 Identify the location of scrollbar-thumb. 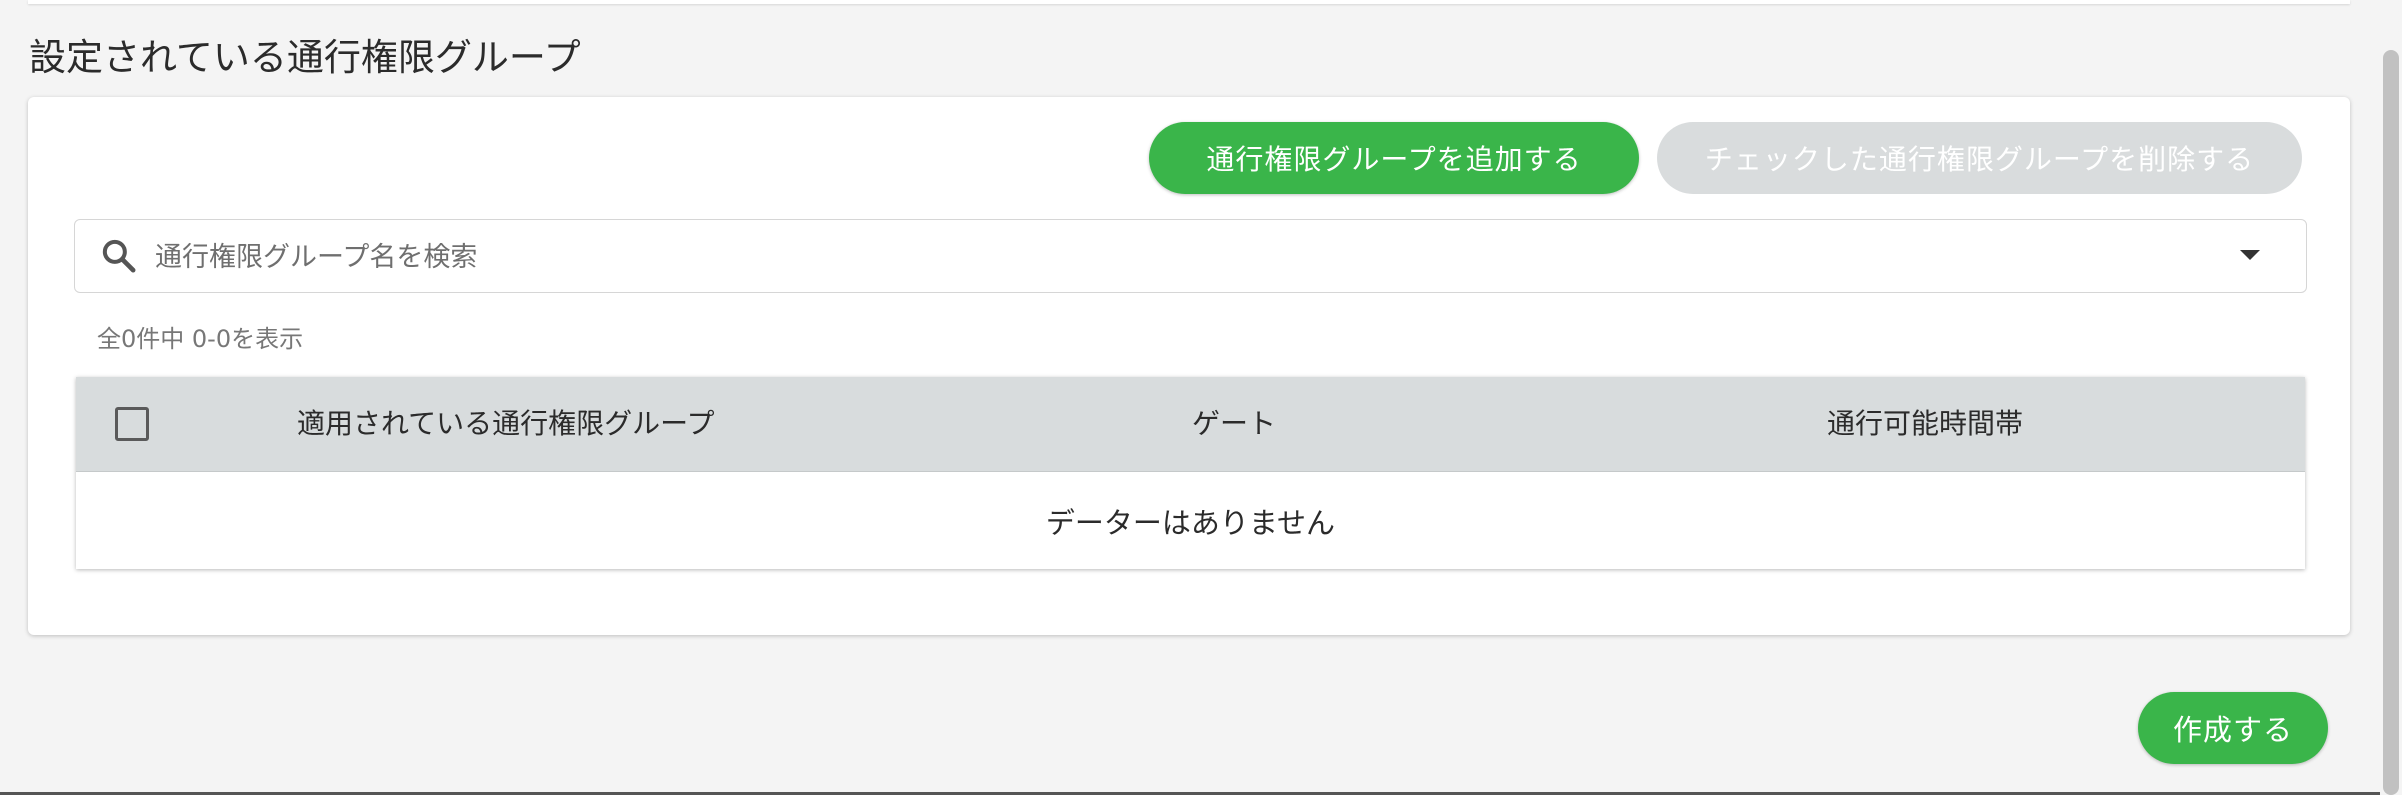
(2391, 422).